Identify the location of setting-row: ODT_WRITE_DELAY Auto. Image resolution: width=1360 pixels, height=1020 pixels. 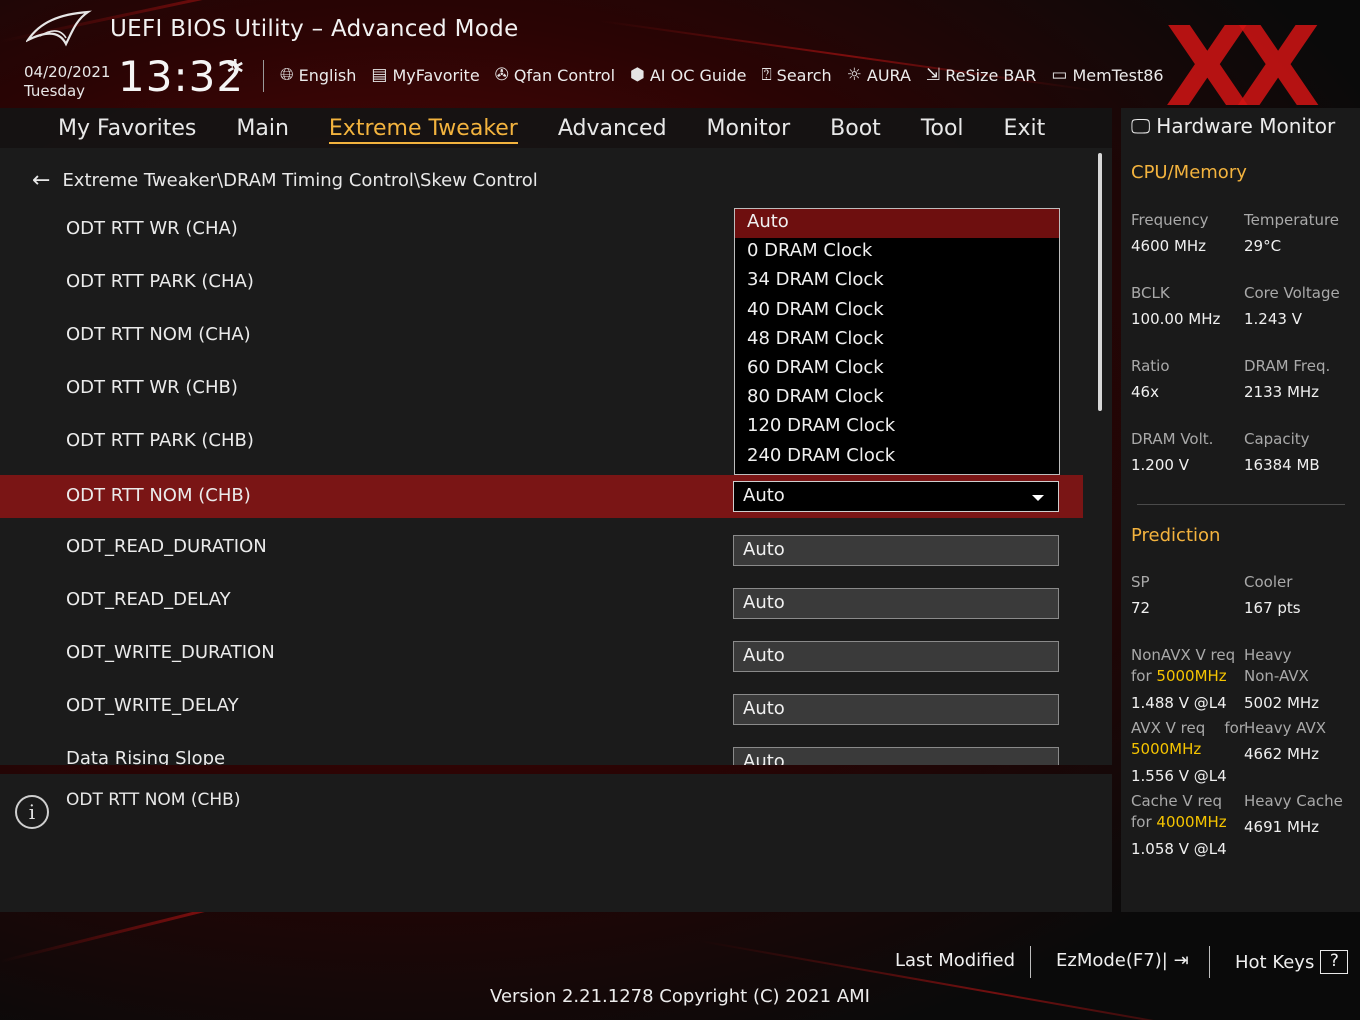
(541, 706).